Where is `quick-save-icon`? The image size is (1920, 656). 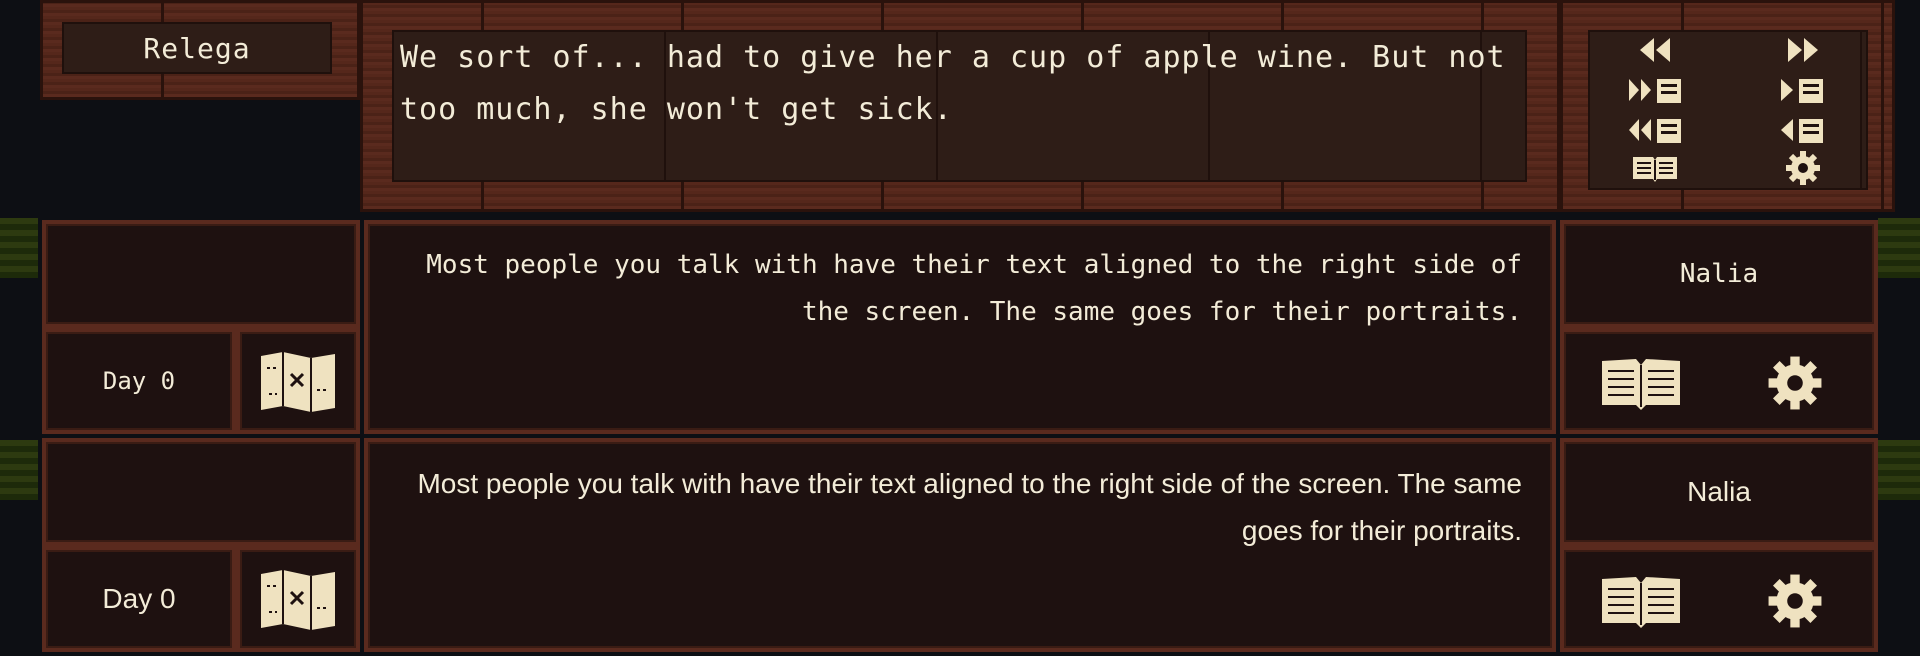
quick-save-icon is located at coordinates (1802, 91).